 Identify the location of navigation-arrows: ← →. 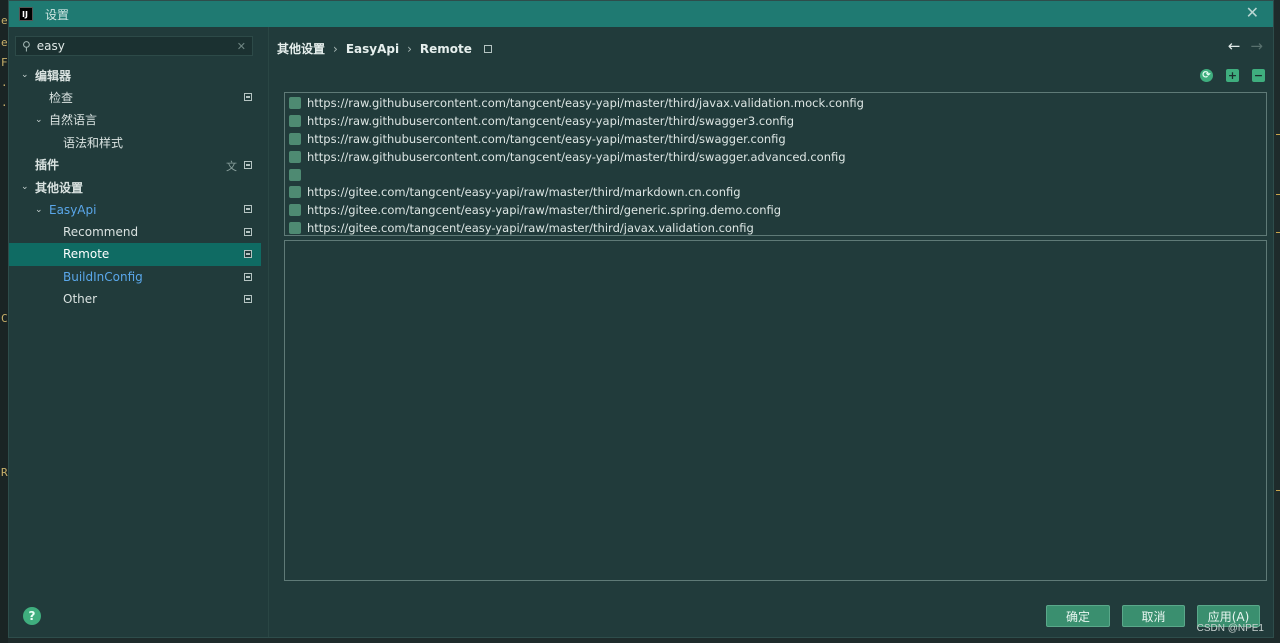
(1245, 46).